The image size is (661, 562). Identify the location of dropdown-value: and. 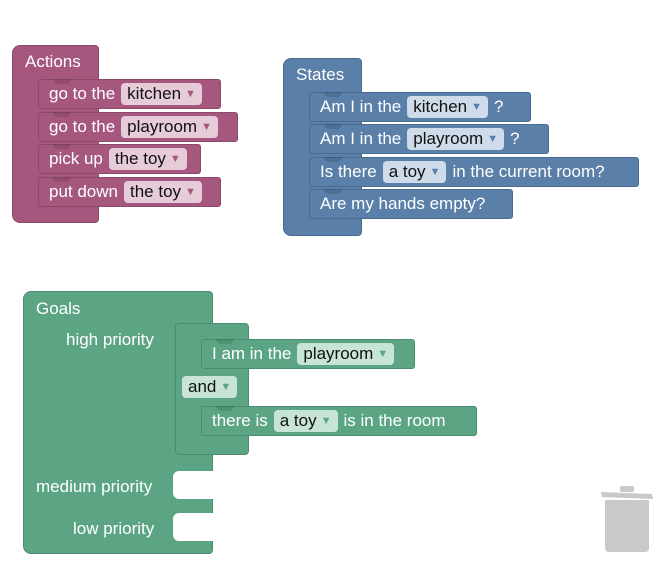
(202, 386).